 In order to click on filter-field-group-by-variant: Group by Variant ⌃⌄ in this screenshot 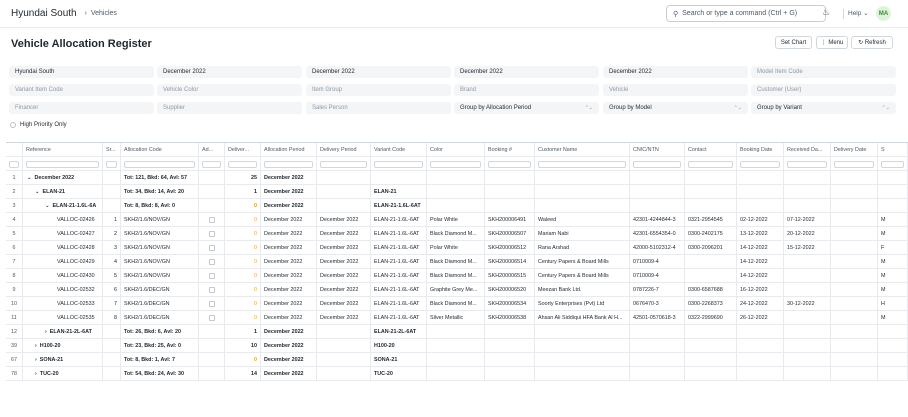, I will do `click(823, 108)`.